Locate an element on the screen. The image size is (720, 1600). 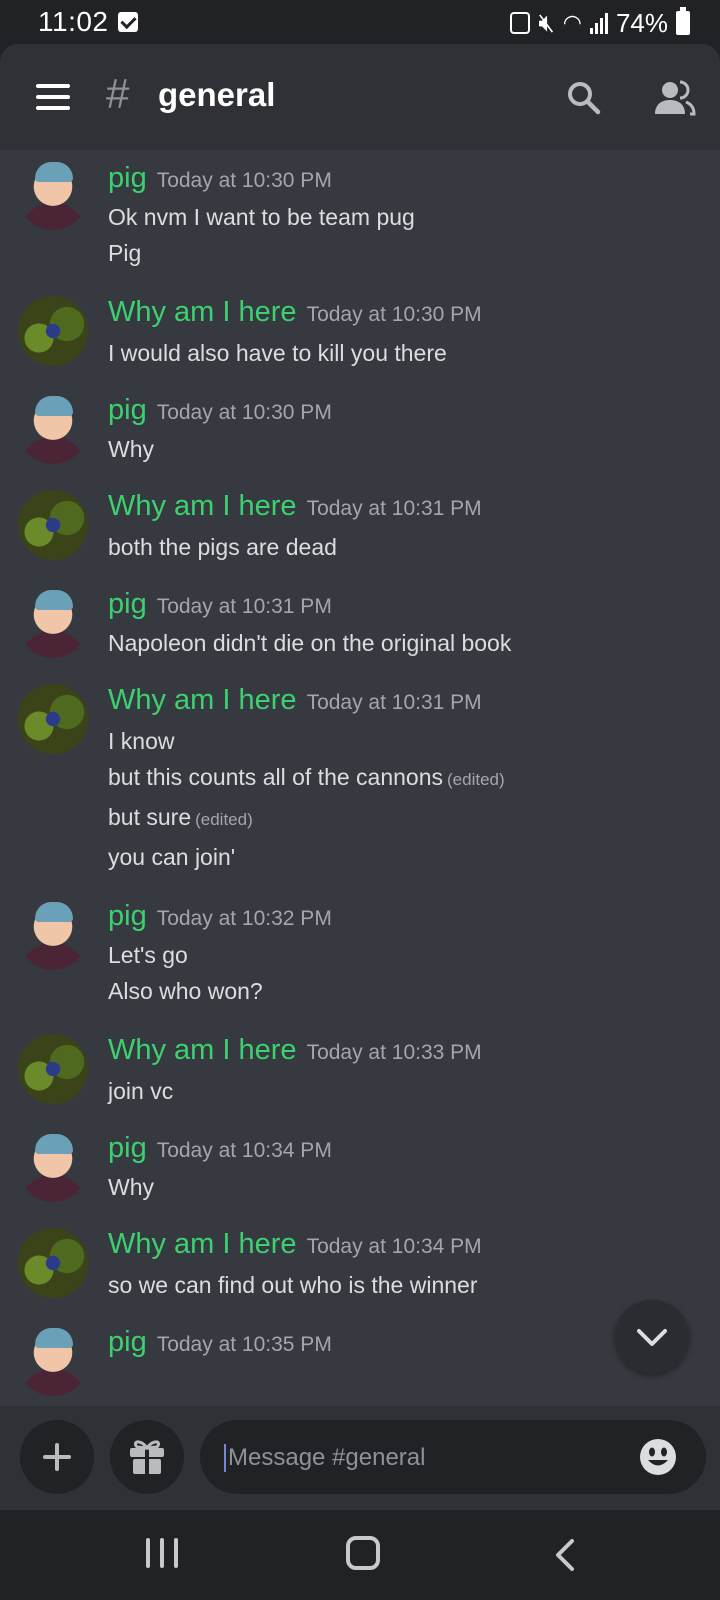
message-author: Why am I here Today at 10:30 PM is located at coordinates (295, 312).